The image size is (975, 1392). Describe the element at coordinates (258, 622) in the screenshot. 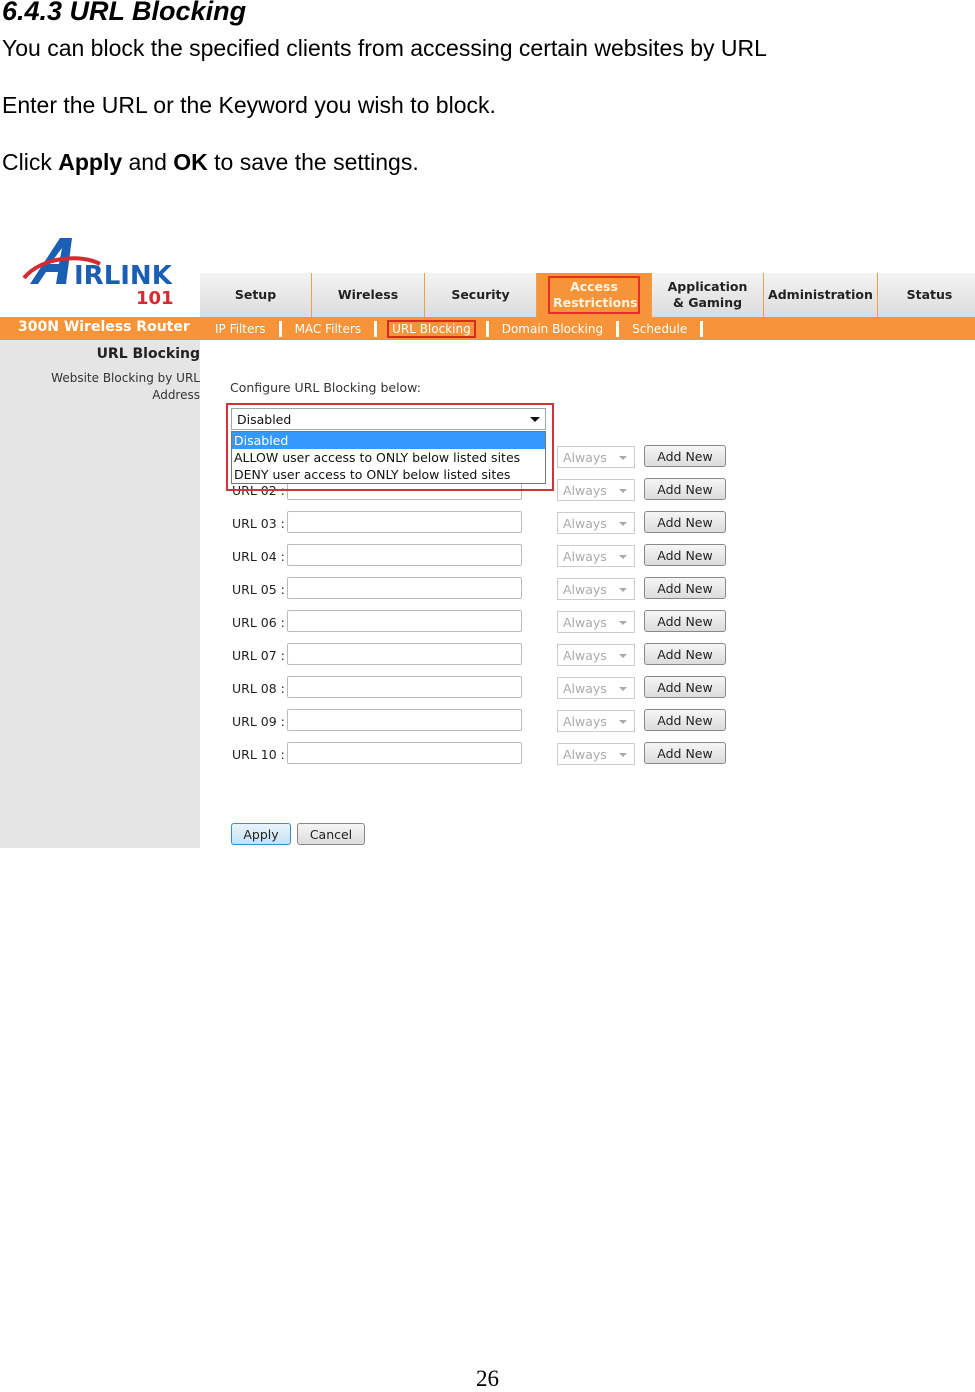

I see `url-label: URL 06 :` at that location.